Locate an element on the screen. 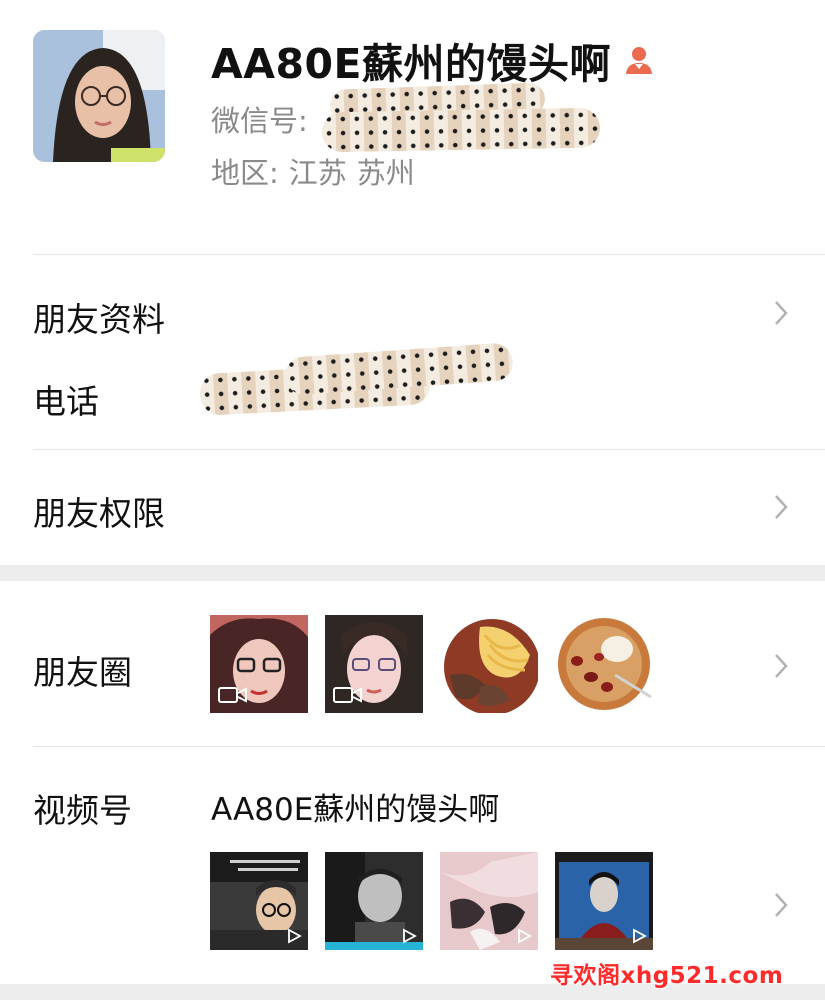 The image size is (825, 1000). region-label: 地区: is located at coordinates (245, 173).